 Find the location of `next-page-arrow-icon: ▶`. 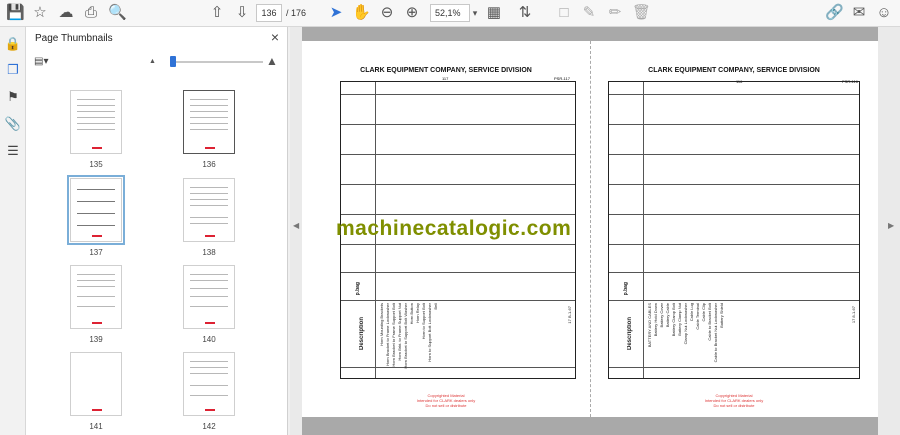

next-page-arrow-icon: ▶ is located at coordinates (891, 225).